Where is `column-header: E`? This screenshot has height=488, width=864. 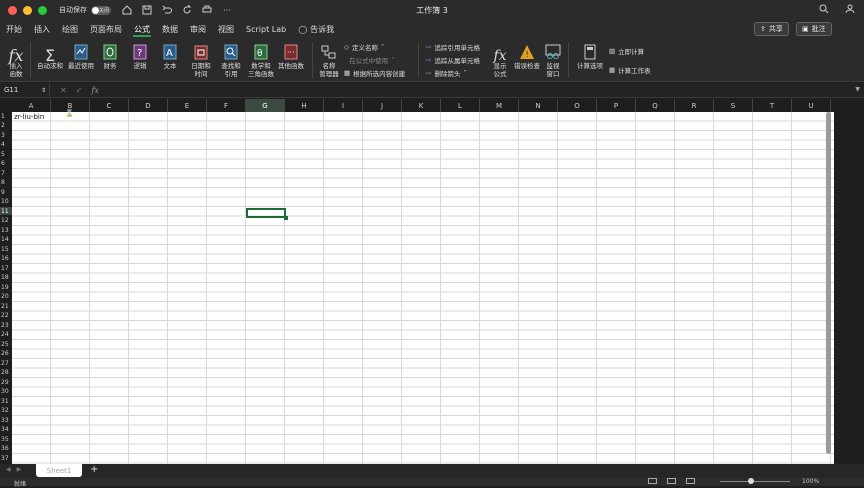 column-header: E is located at coordinates (187, 105).